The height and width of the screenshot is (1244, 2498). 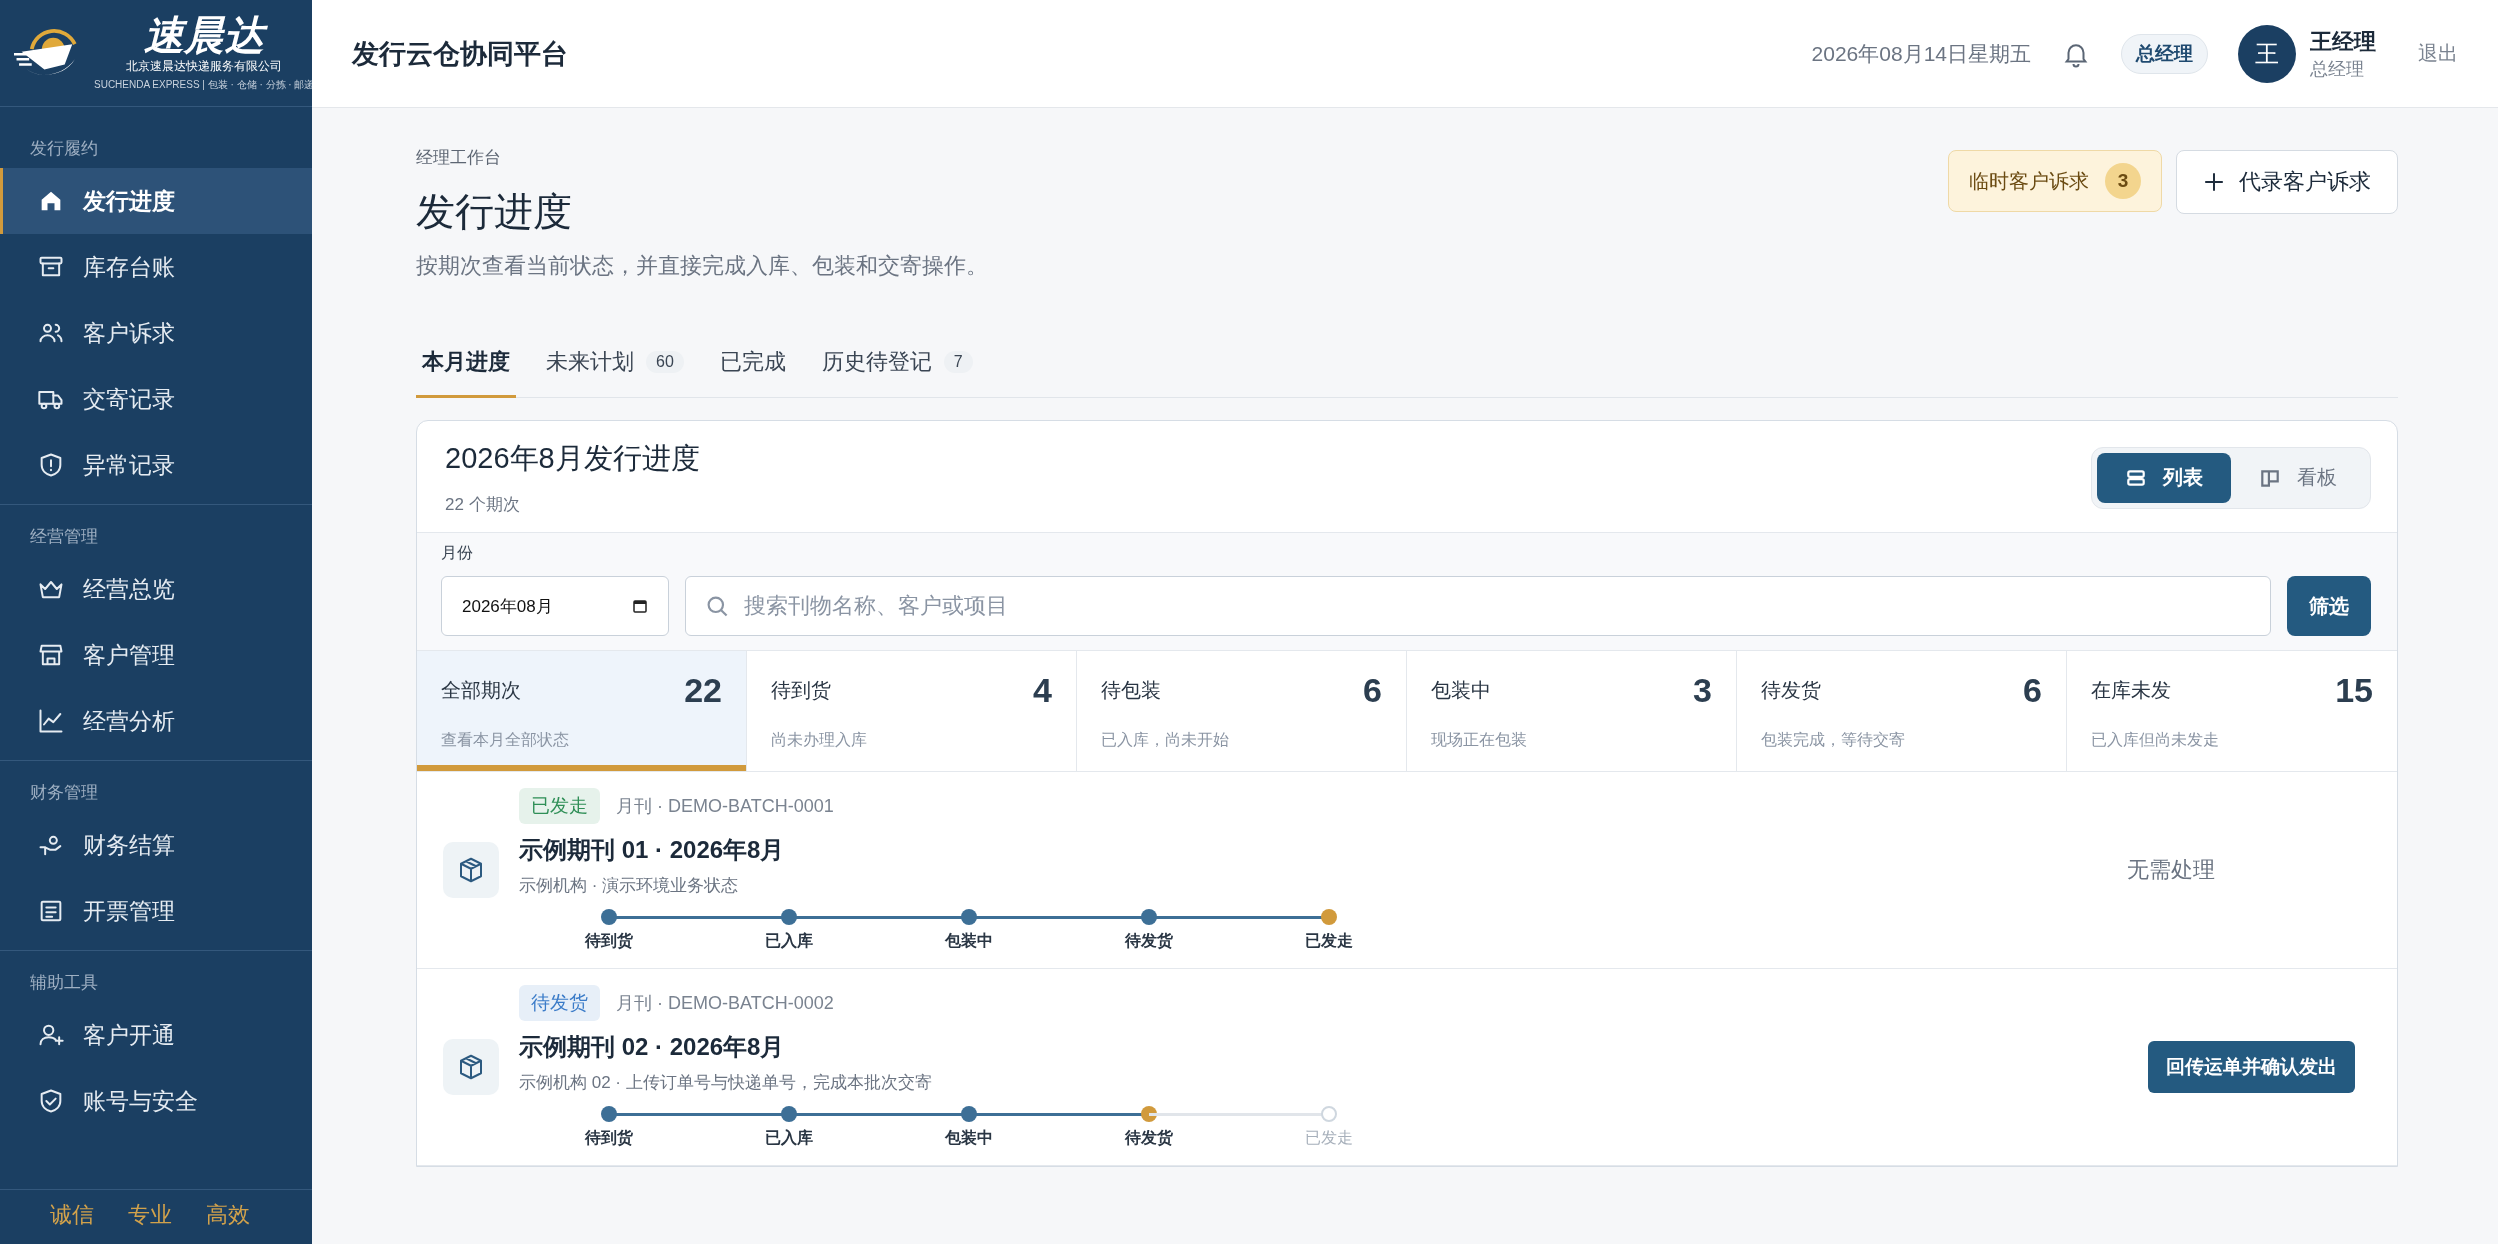 I want to click on issue-description: 示例机构 · 演示环境业务状态, so click(x=629, y=886).